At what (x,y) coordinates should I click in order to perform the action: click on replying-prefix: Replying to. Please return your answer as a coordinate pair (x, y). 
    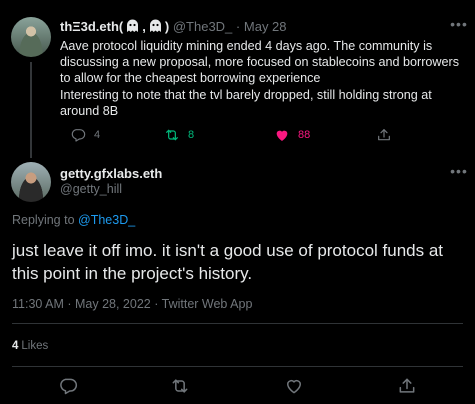
    Looking at the image, I should click on (43, 220).